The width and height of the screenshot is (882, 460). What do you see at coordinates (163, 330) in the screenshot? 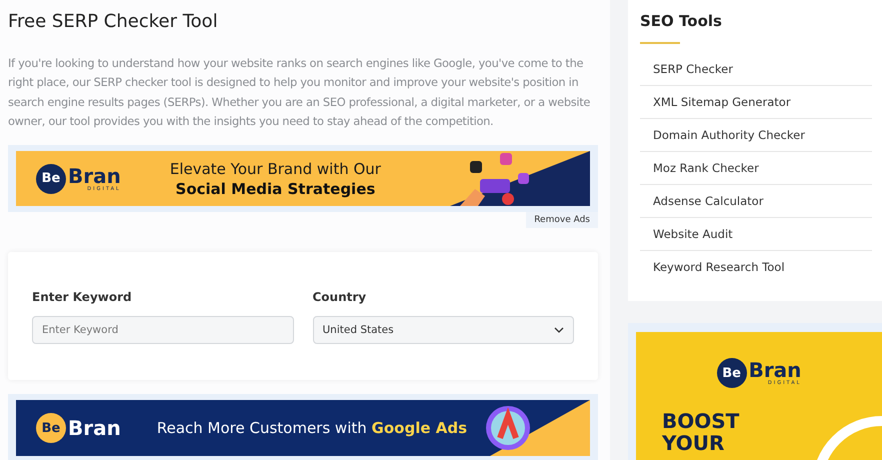
I see `keyword-input: Enter Keyword` at bounding box center [163, 330].